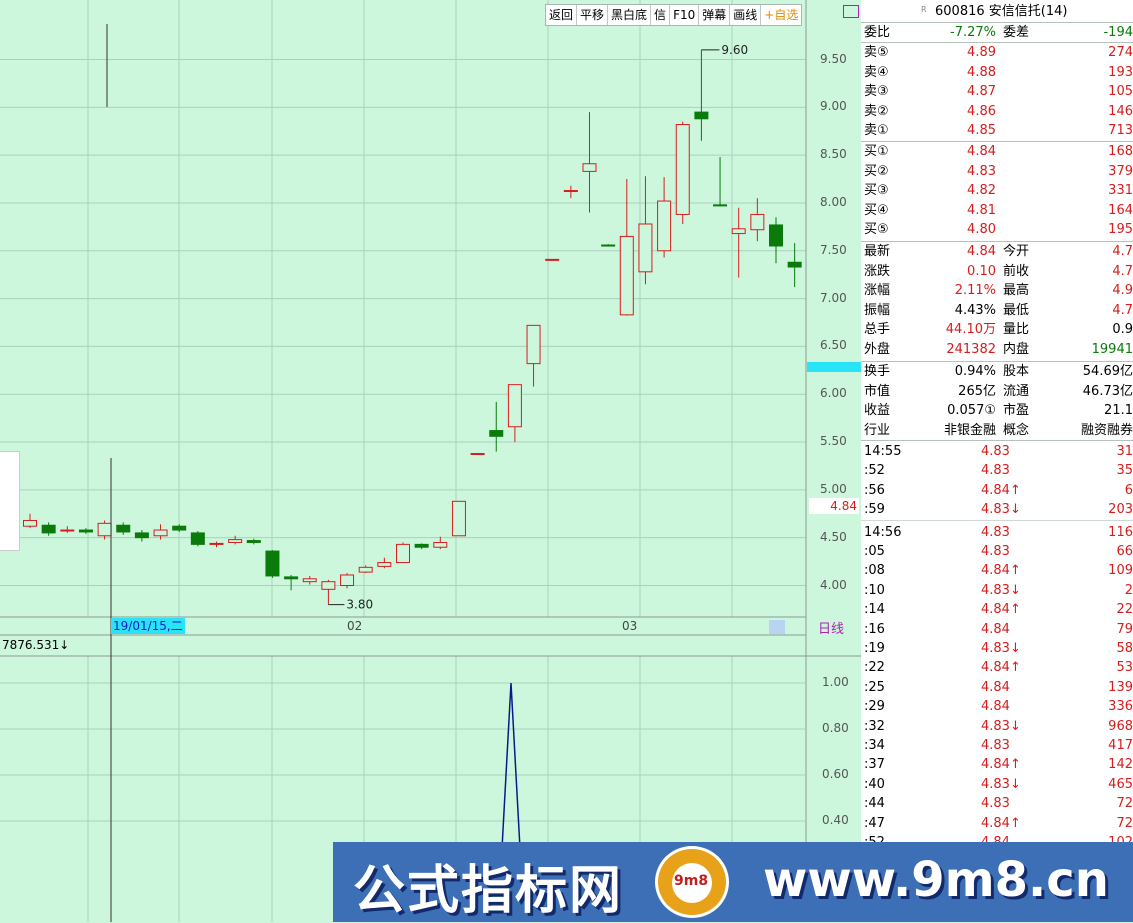 This screenshot has width=1133, height=923. What do you see at coordinates (733, 882) in the screenshot?
I see `watermark-banner: 公式指标网 9m8 www.9m8.cn` at bounding box center [733, 882].